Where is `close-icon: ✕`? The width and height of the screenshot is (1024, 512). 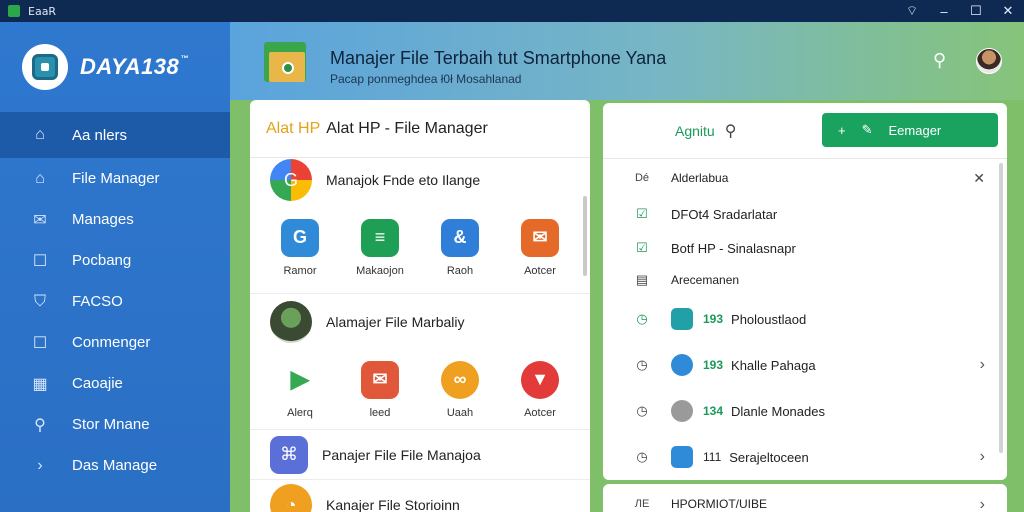
close-icon: ✕ is located at coordinates (979, 178).